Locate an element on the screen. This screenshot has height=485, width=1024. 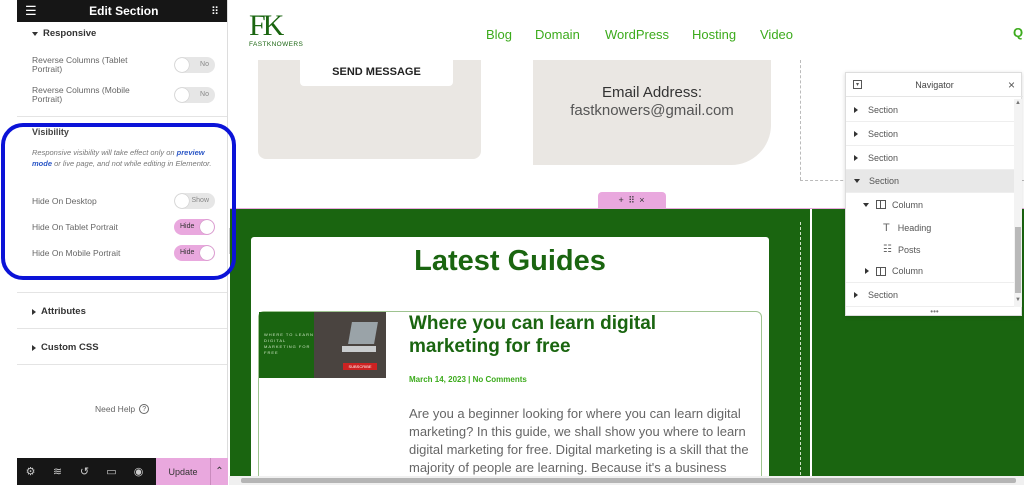
reverse-columns-mobile-label: Reverse Columns (Mobile Portrait) is located at coordinates (81, 94).